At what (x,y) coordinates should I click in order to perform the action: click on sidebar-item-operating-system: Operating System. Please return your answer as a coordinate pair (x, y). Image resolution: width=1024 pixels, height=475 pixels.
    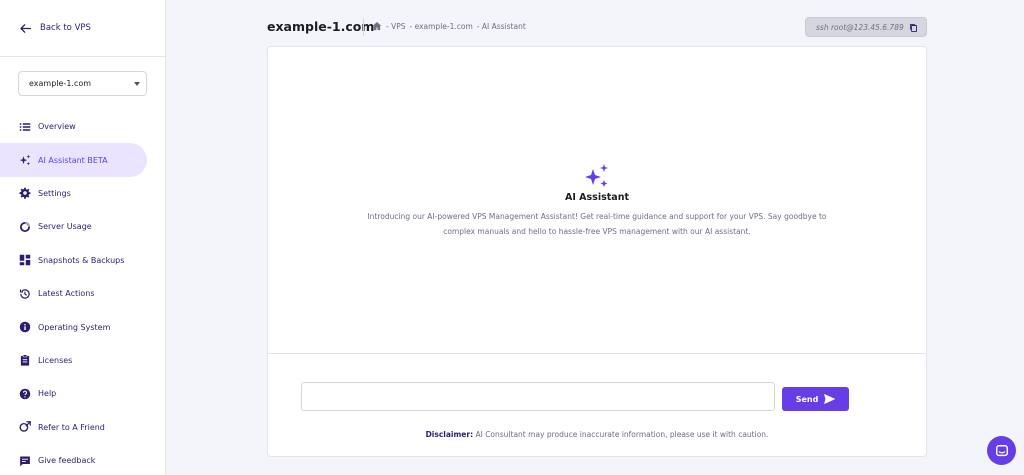
    Looking at the image, I should click on (82, 326).